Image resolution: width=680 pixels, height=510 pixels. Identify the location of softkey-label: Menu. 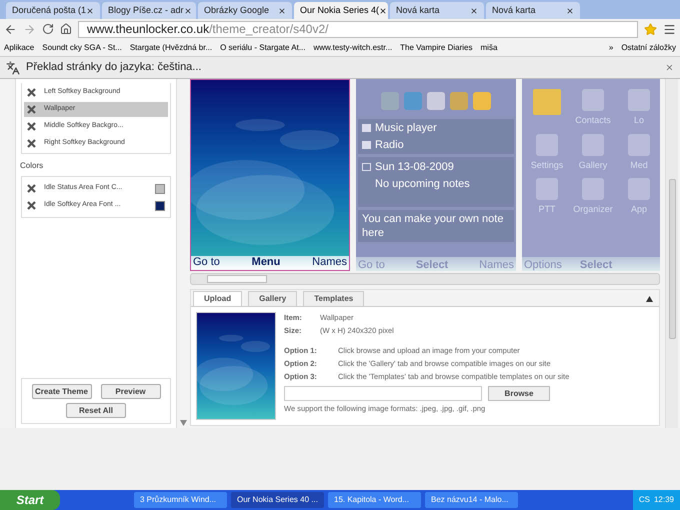
(266, 262).